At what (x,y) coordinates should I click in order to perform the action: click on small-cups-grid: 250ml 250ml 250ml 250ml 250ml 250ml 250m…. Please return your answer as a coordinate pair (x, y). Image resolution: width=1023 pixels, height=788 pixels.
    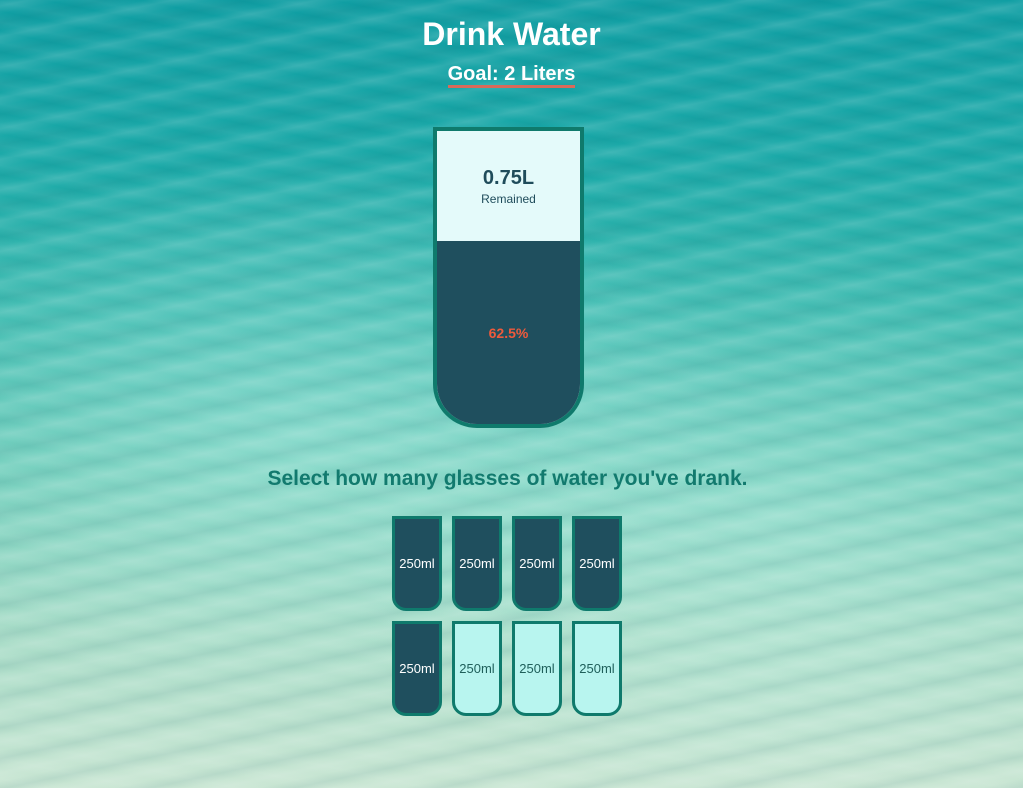
    Looking at the image, I should click on (512, 616).